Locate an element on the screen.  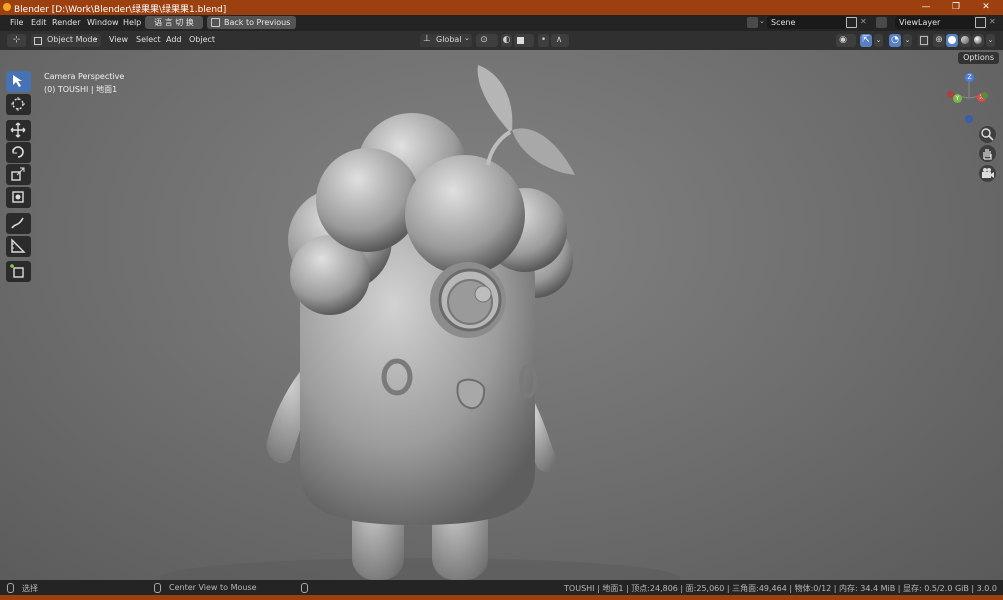
scene-name-field: Scene is located at coordinates (807, 22).